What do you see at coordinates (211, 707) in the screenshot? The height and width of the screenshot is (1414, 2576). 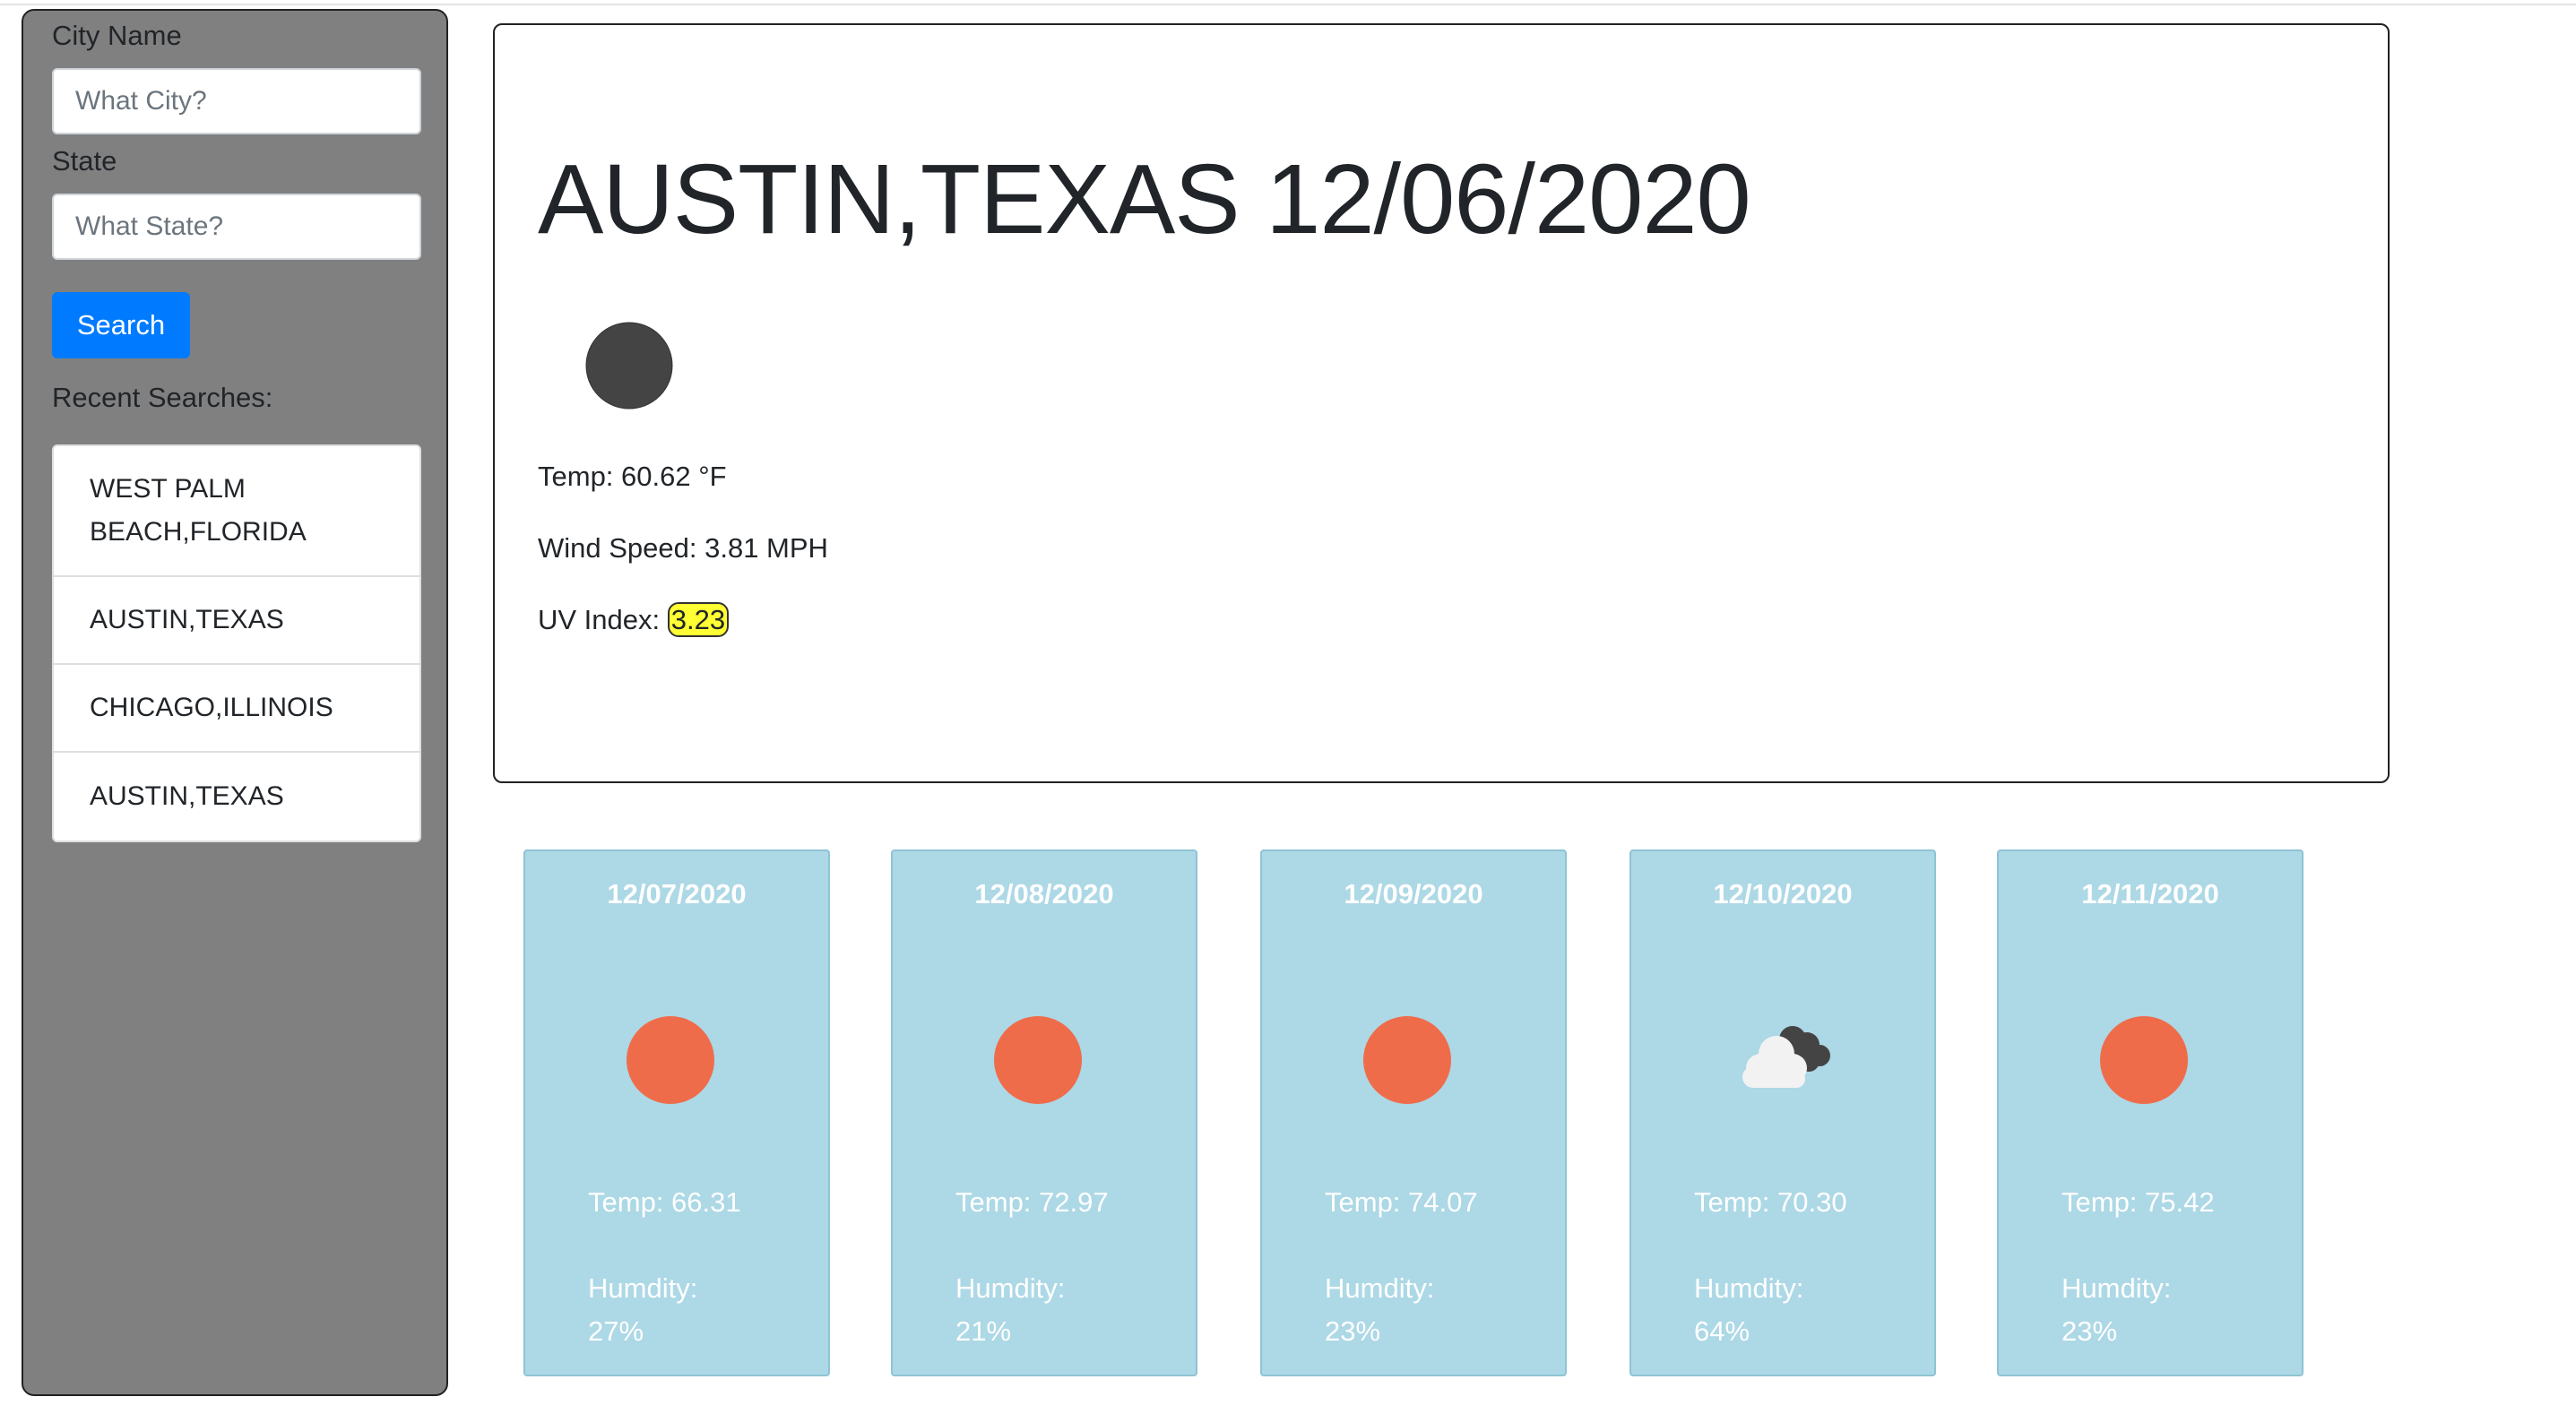 I see `recent-search-line: CHICAGO,ILLINOIS` at bounding box center [211, 707].